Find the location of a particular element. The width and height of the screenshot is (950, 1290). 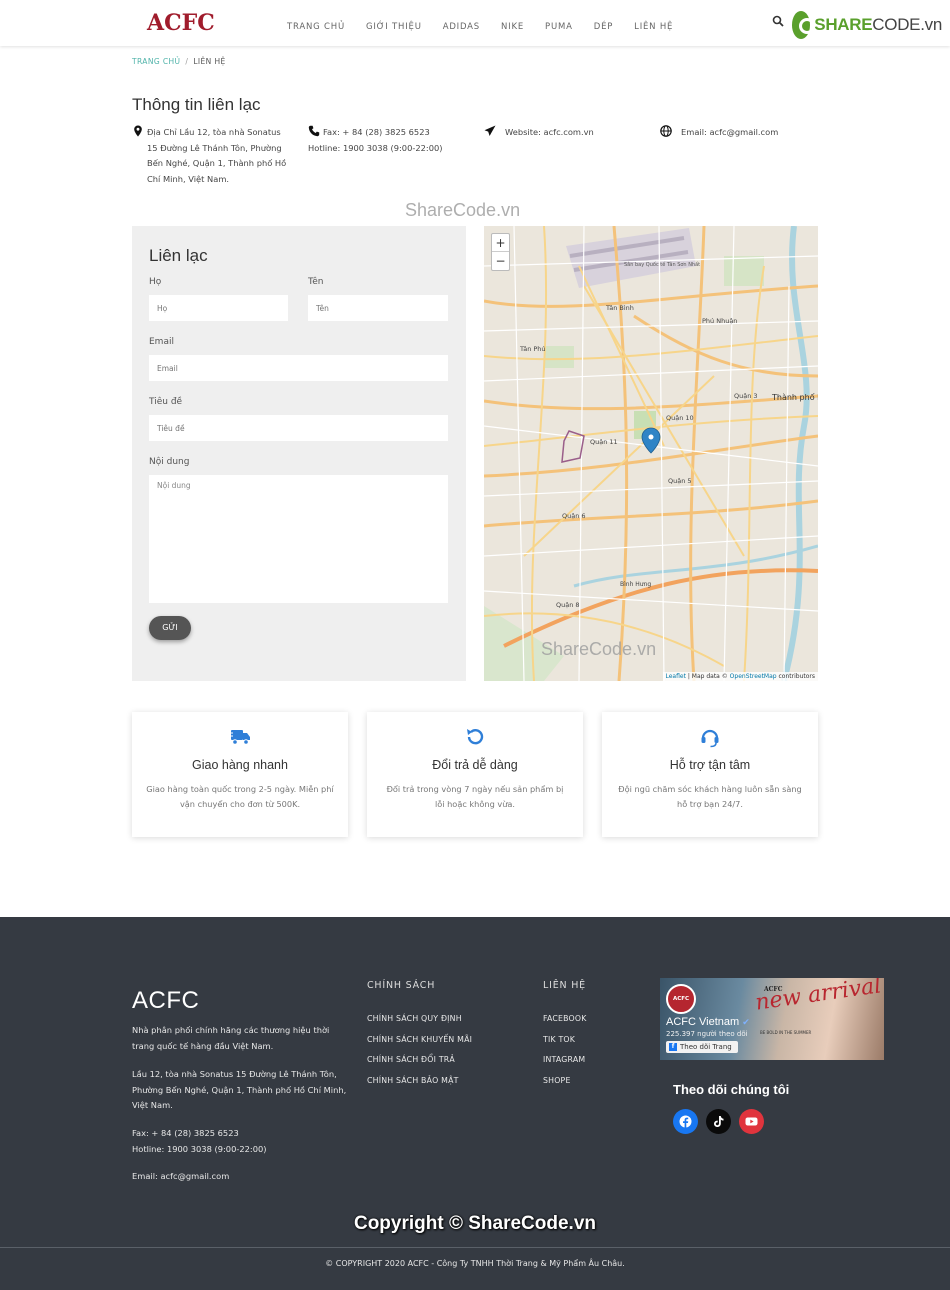

footer-contact-link-tiktok: TIK TOK is located at coordinates (559, 1039).